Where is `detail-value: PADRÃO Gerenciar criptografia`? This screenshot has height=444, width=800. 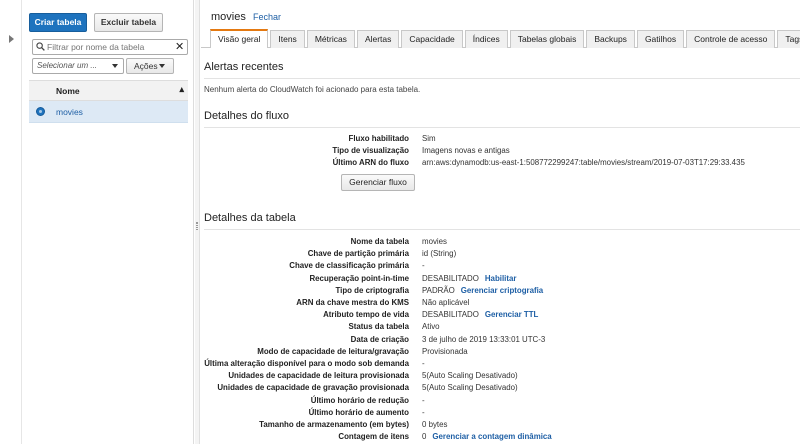
detail-value: PADRÃO Gerenciar criptografia is located at coordinates (482, 290).